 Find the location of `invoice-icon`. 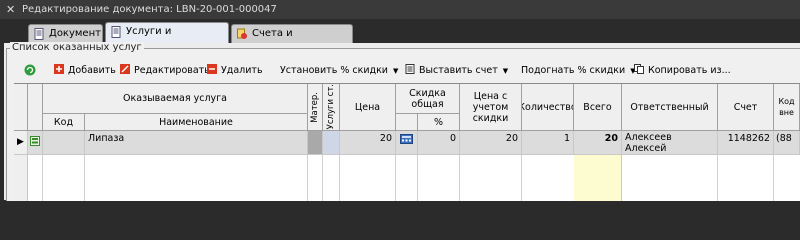

invoice-icon is located at coordinates (410, 69).